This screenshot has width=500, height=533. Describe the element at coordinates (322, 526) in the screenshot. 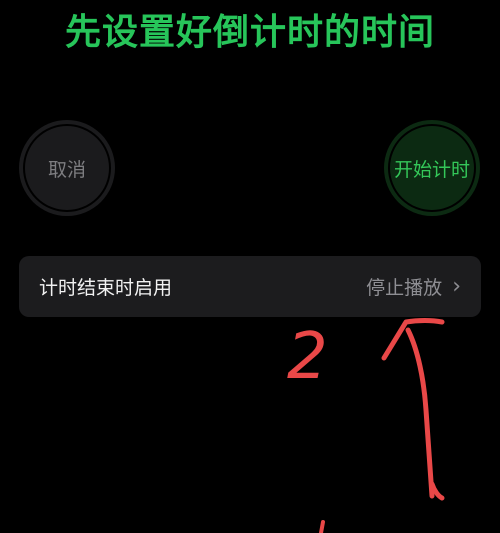

I see `annotation-stroke-fragment` at that location.